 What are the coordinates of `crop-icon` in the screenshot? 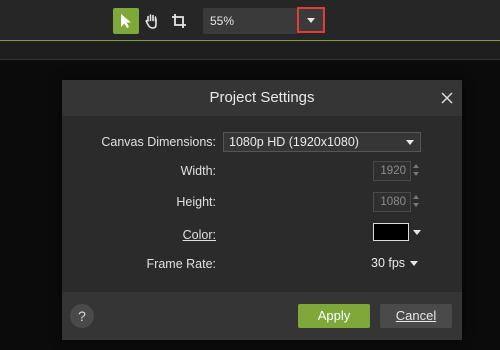 It's located at (179, 21).